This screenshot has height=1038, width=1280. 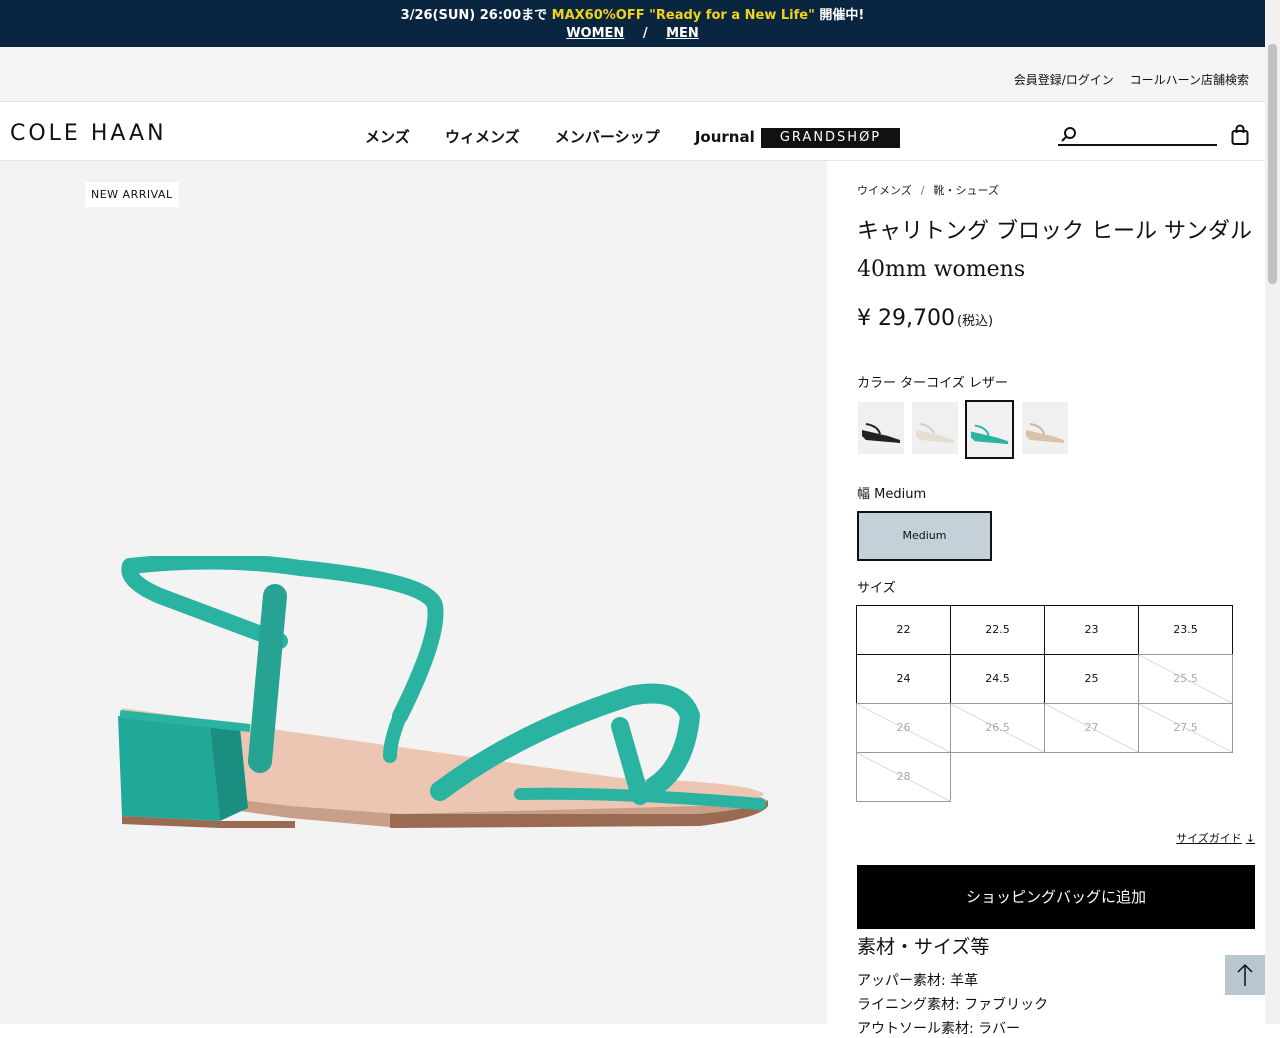 What do you see at coordinates (989, 429) in the screenshot?
I see `color-swatch-turquoise` at bounding box center [989, 429].